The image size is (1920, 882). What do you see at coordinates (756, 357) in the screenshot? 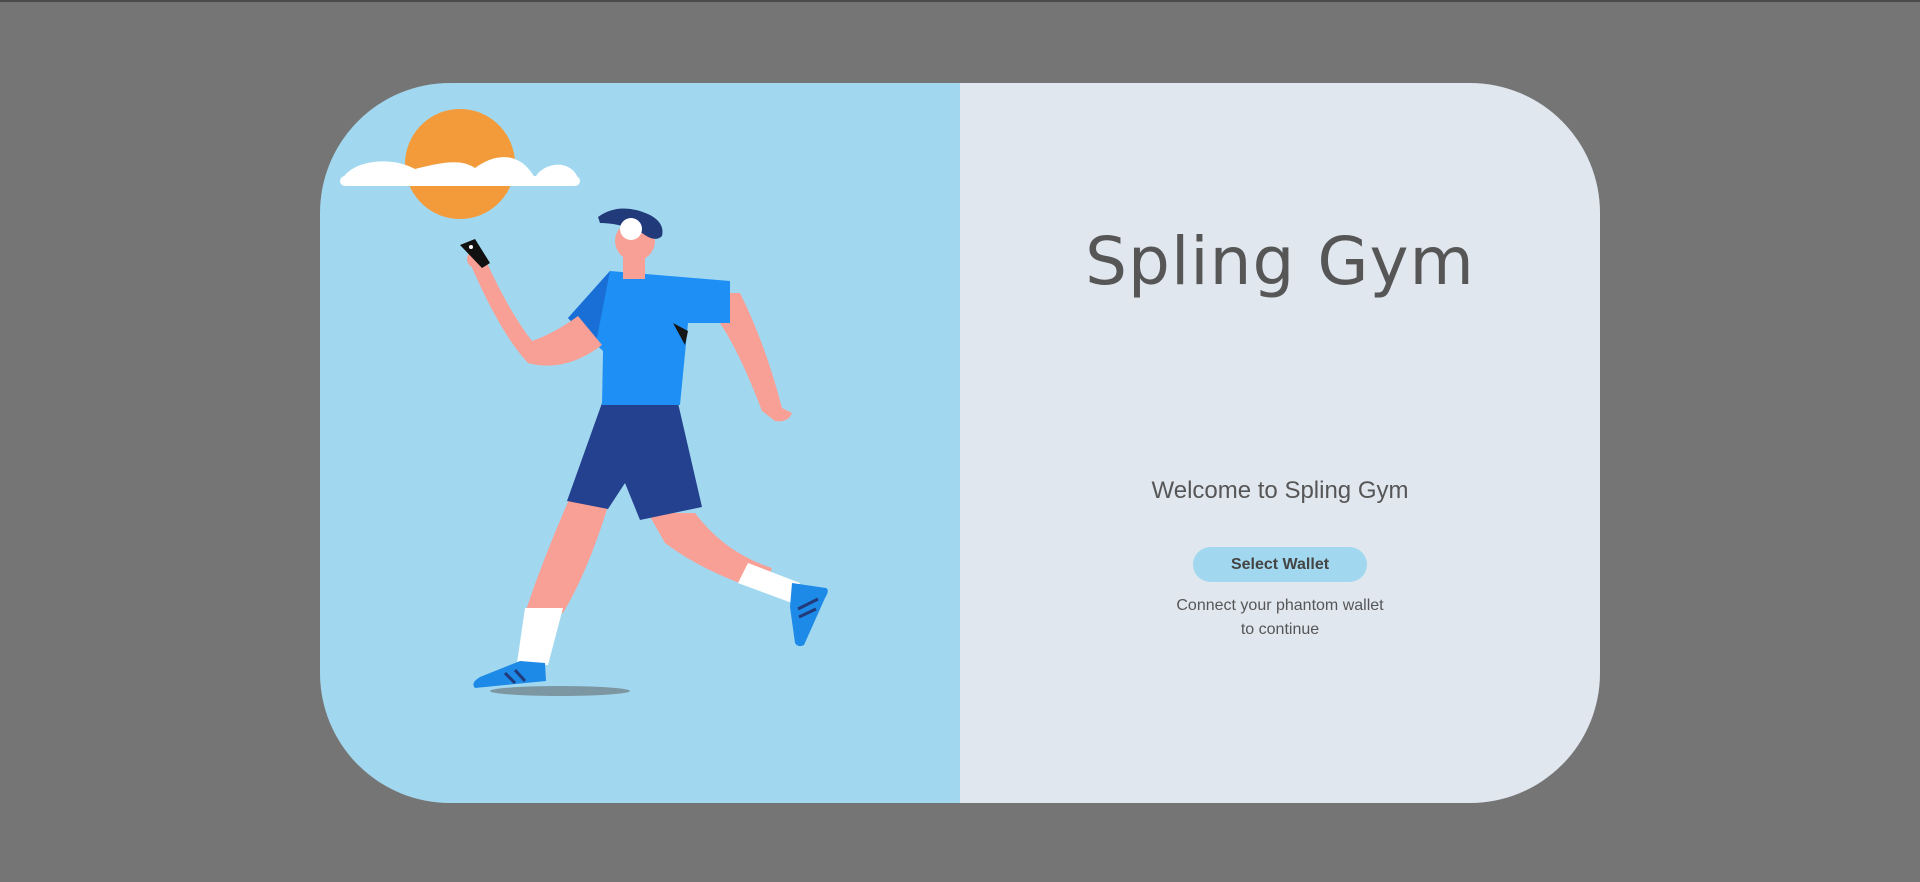
I see `back-arm` at bounding box center [756, 357].